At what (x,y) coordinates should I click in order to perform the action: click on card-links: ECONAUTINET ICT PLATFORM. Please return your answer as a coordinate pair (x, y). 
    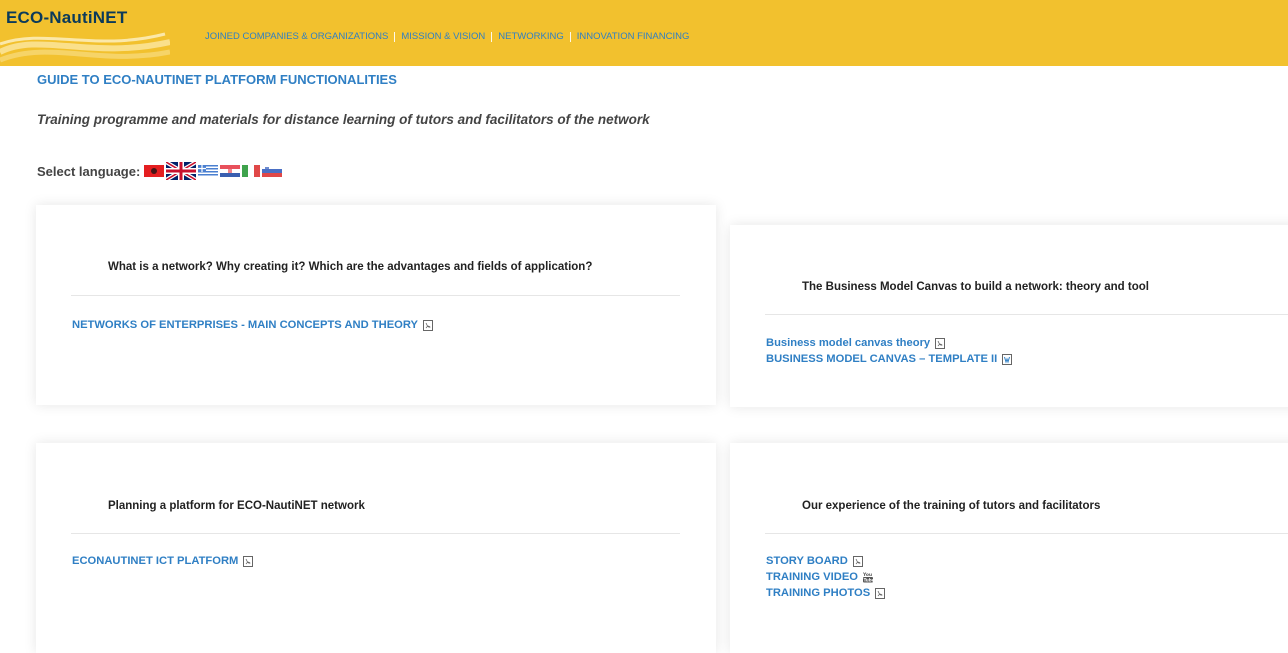
    Looking at the image, I should click on (163, 561).